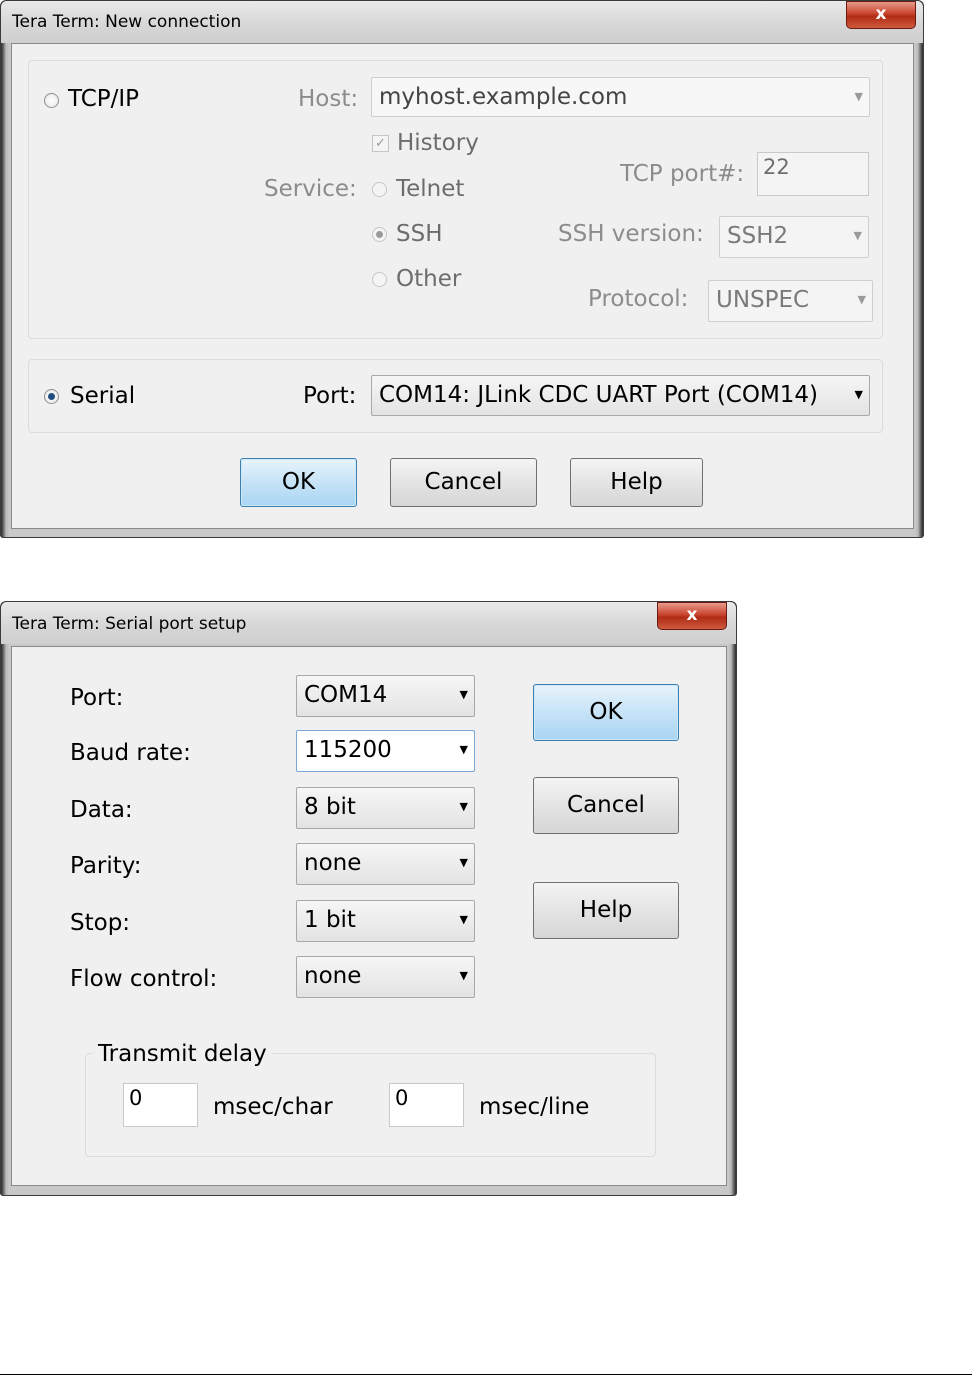  Describe the element at coordinates (486, 1374) in the screenshot. I see `page-bottom-rule` at that location.